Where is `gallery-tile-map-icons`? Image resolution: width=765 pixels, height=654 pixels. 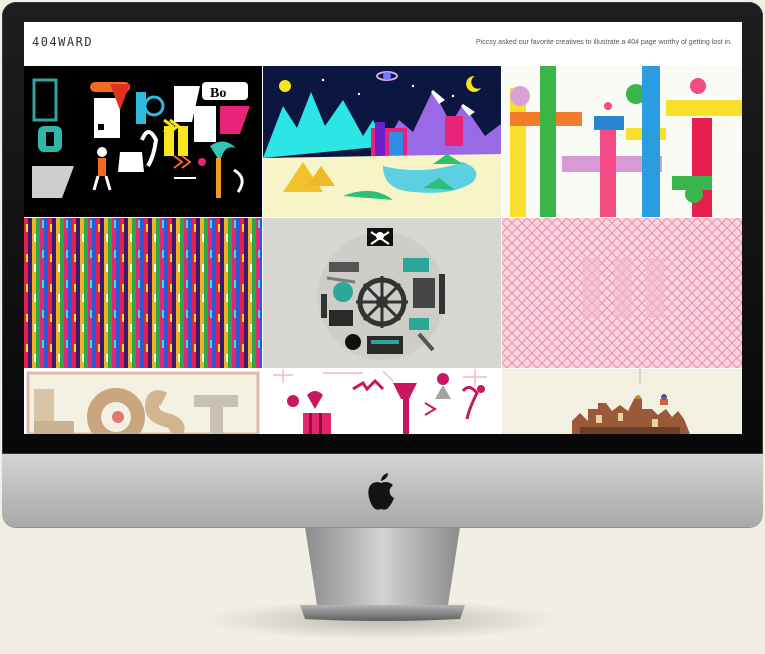 gallery-tile-map-icons is located at coordinates (382, 401).